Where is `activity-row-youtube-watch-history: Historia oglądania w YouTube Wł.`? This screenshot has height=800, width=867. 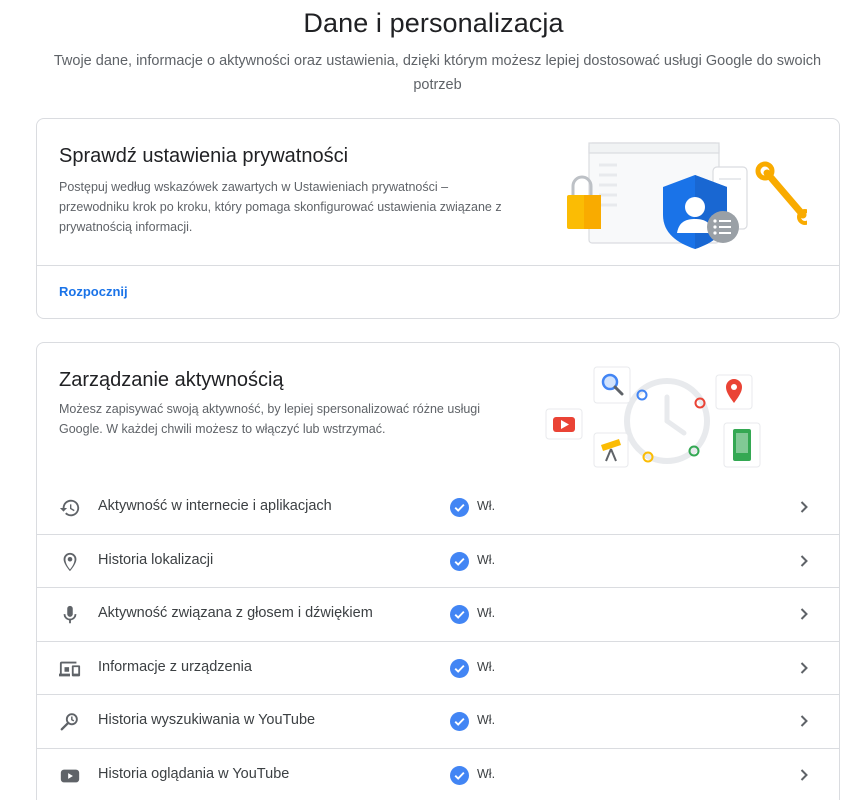
activity-row-youtube-watch-history: Historia oglądania w YouTube Wł. is located at coordinates (438, 774).